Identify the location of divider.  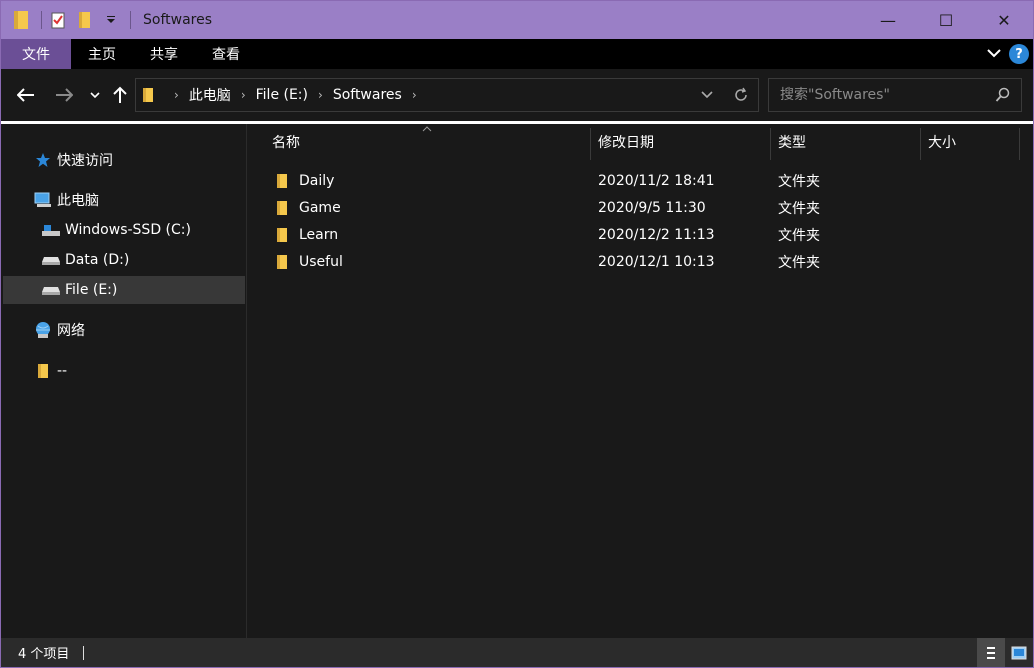
(84, 652).